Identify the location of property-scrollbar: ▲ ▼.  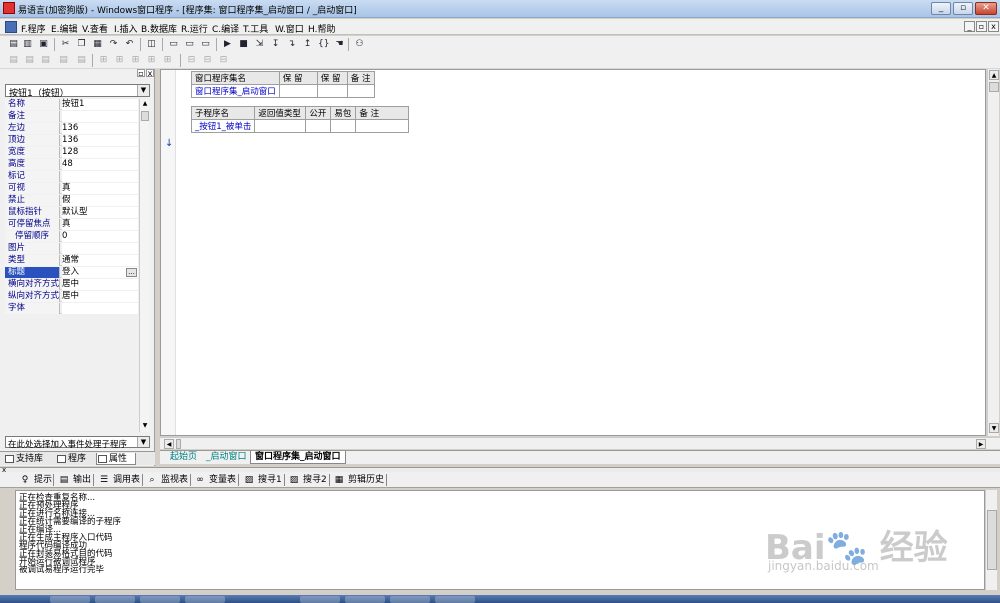
(144, 265).